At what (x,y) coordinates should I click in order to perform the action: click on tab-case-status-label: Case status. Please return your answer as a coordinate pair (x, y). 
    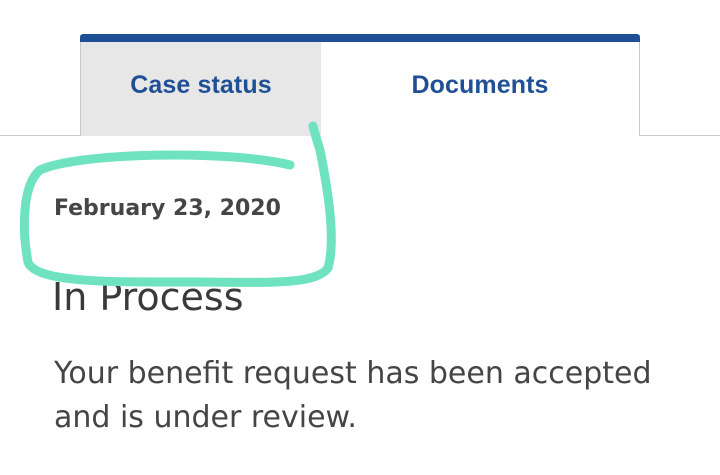
    Looking at the image, I should click on (201, 84).